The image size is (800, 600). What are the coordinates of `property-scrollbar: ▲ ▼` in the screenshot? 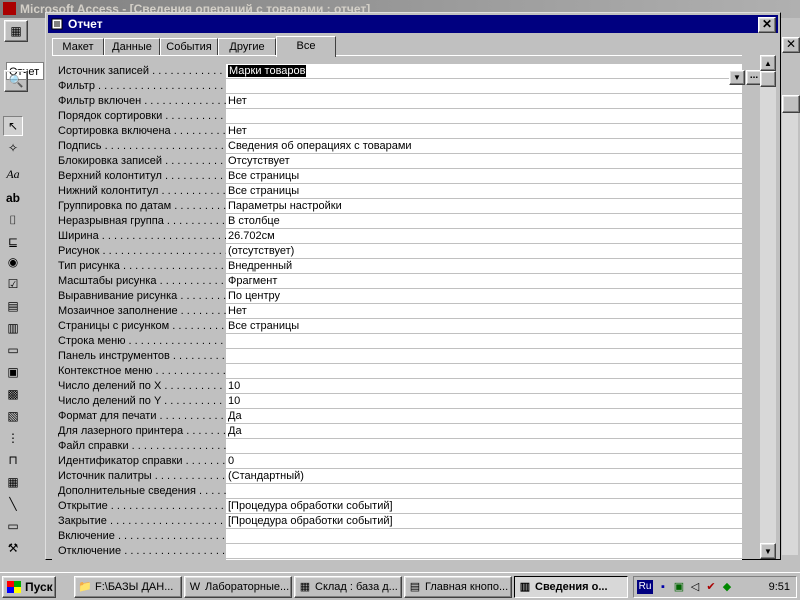 It's located at (768, 307).